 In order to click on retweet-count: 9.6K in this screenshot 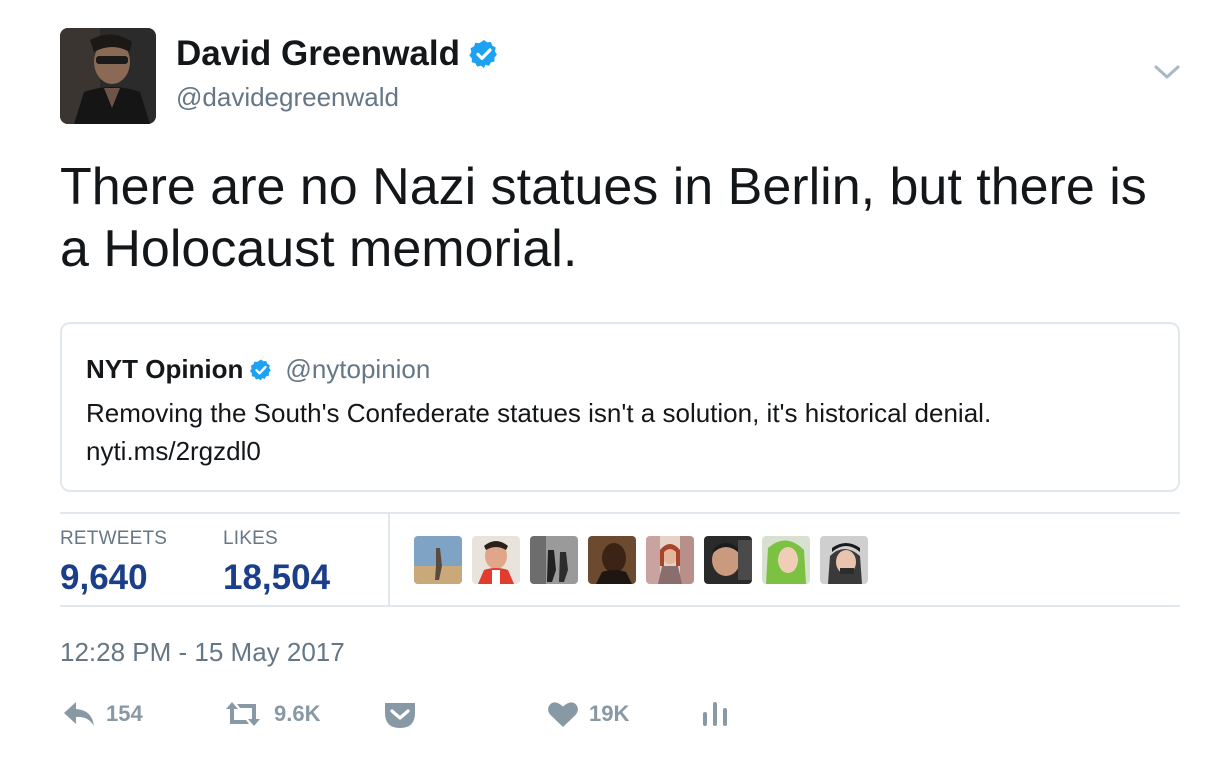, I will do `click(297, 713)`.